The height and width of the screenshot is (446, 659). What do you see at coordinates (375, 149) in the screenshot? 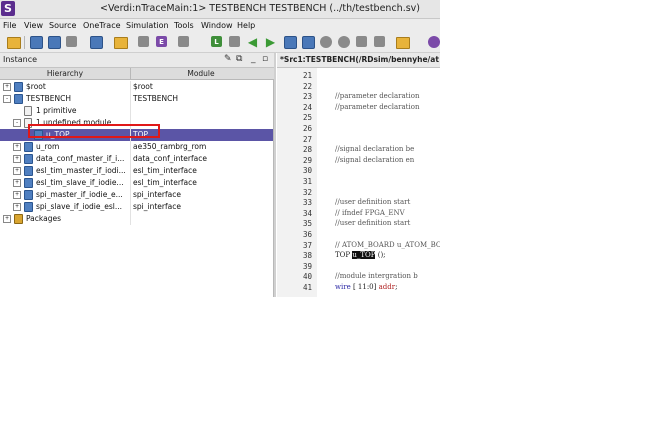
I see `code-line: //signal declaration be` at bounding box center [375, 149].